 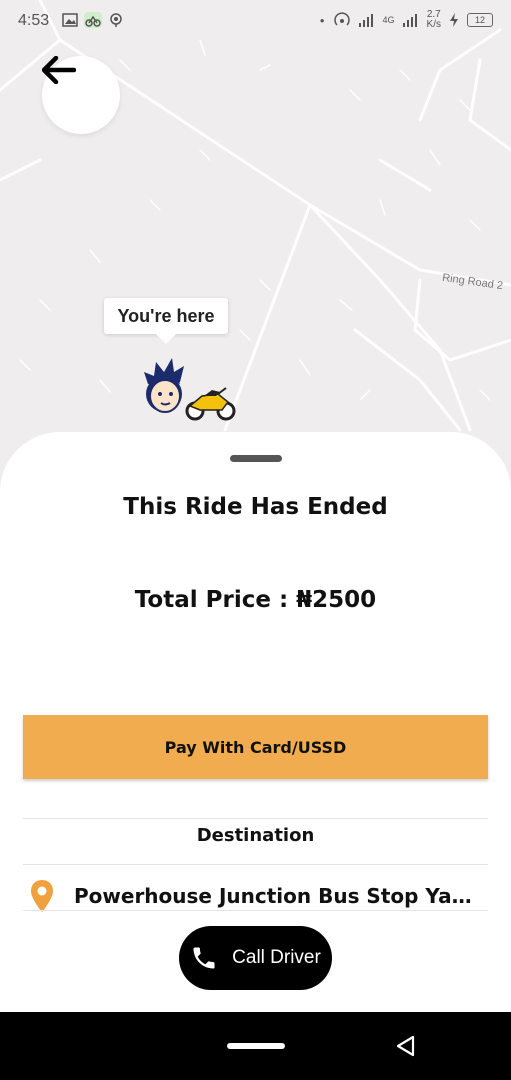 I want to click on network-speed: 2.7 K/s, so click(x=434, y=20).